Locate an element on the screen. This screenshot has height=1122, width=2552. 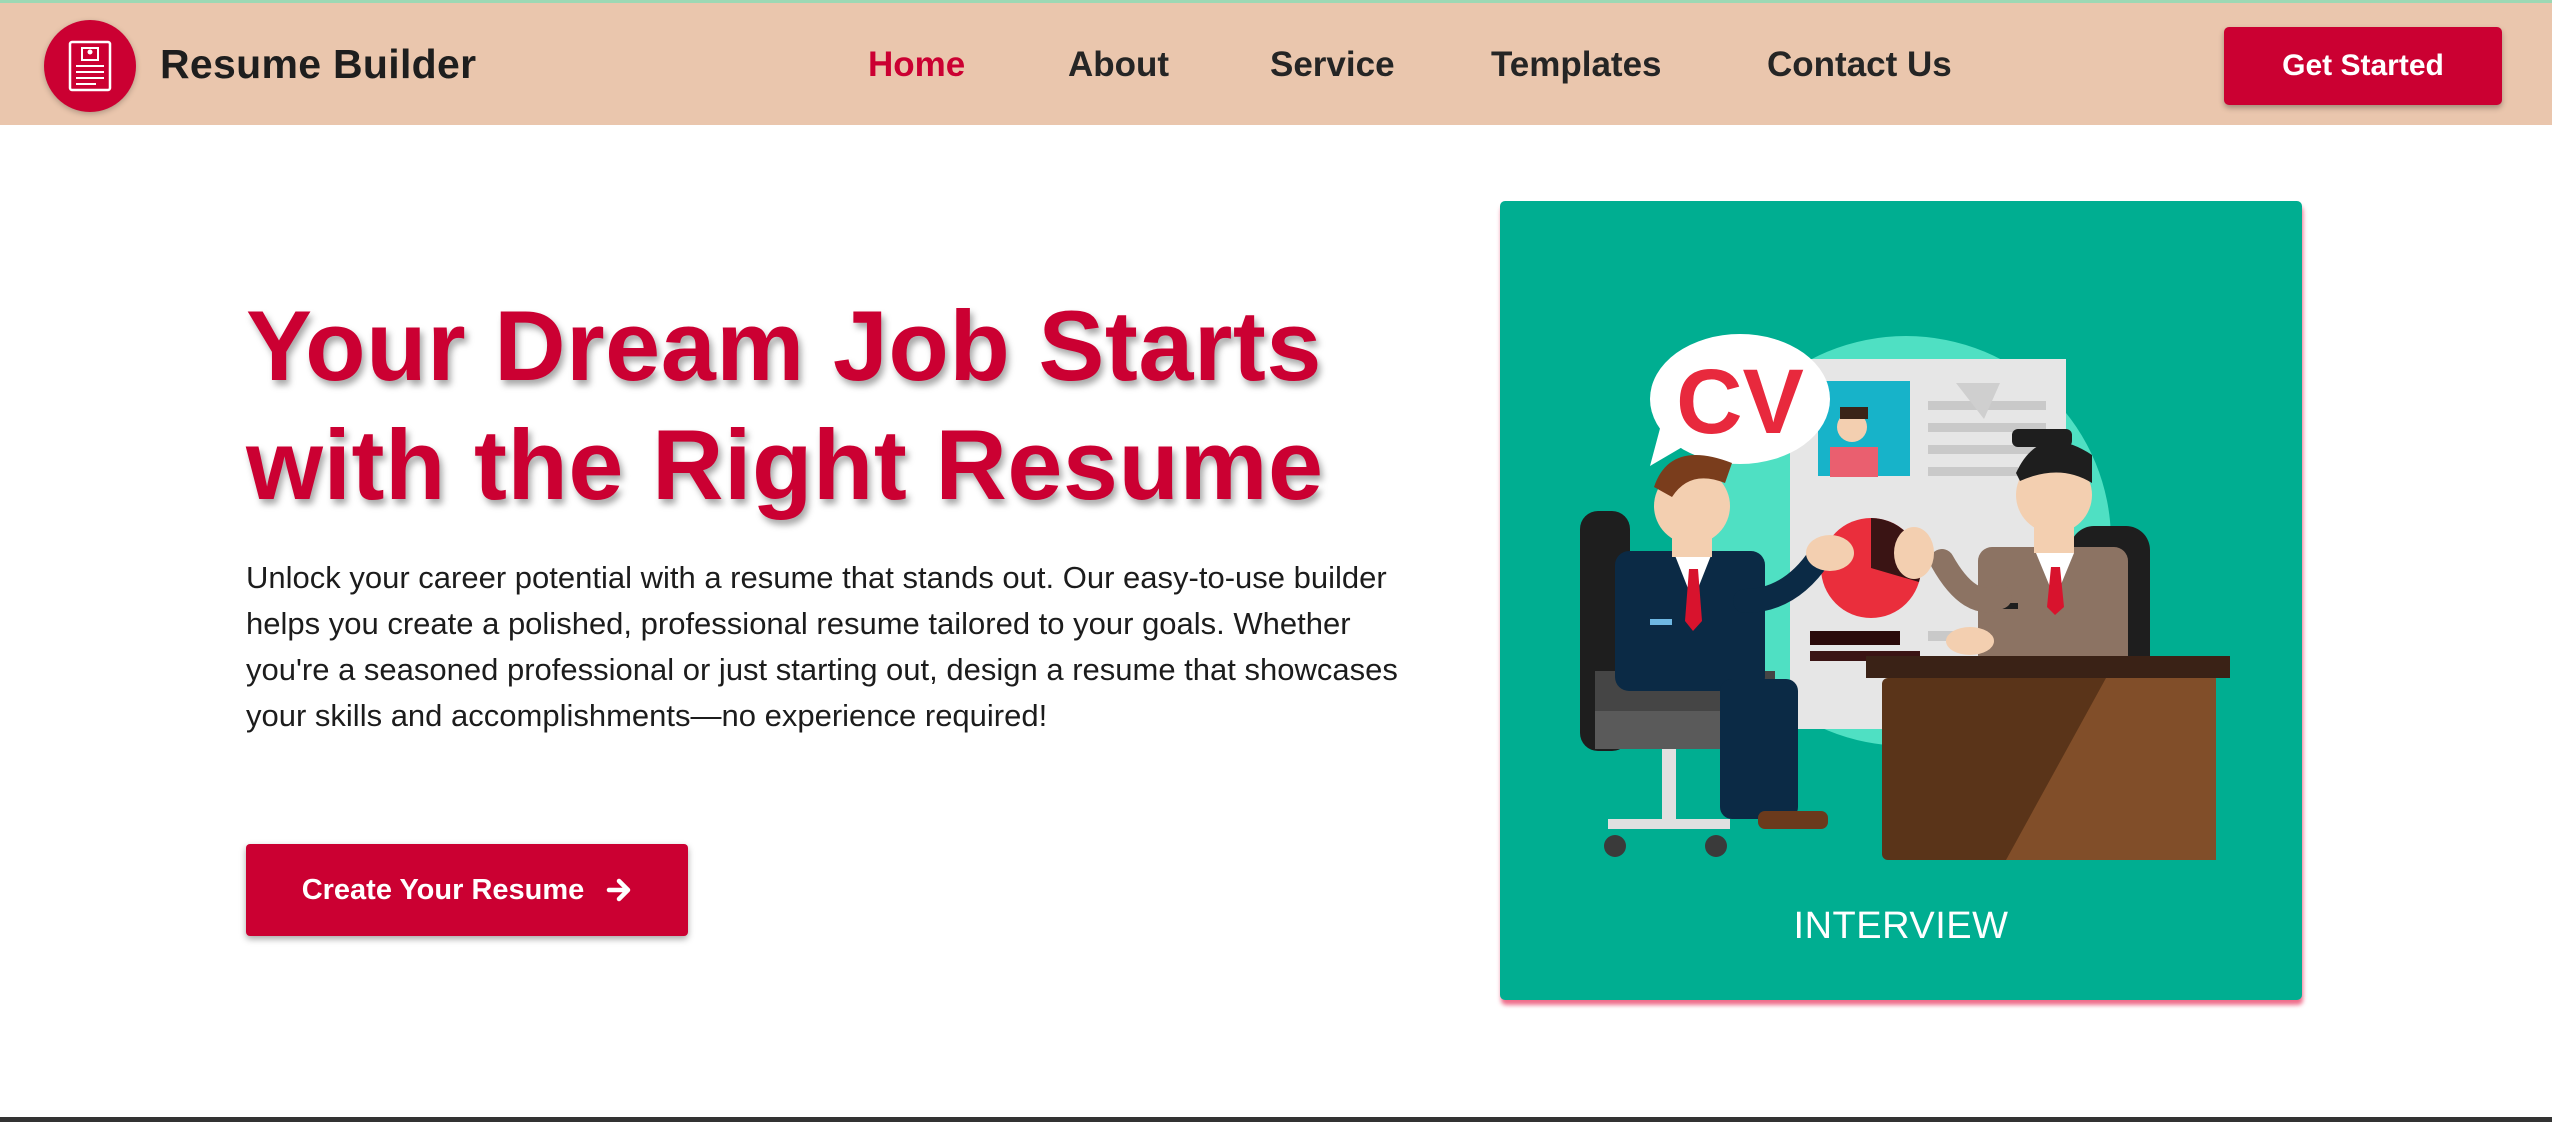
create-resume-button: Create Your Resume is located at coordinates (467, 890).